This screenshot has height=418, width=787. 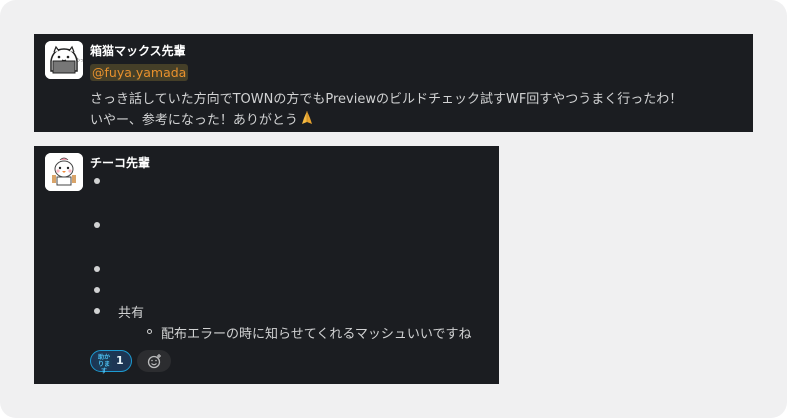 What do you see at coordinates (104, 364) in the screenshot?
I see `custom-reaction-emoji-icon: 助かります` at bounding box center [104, 364].